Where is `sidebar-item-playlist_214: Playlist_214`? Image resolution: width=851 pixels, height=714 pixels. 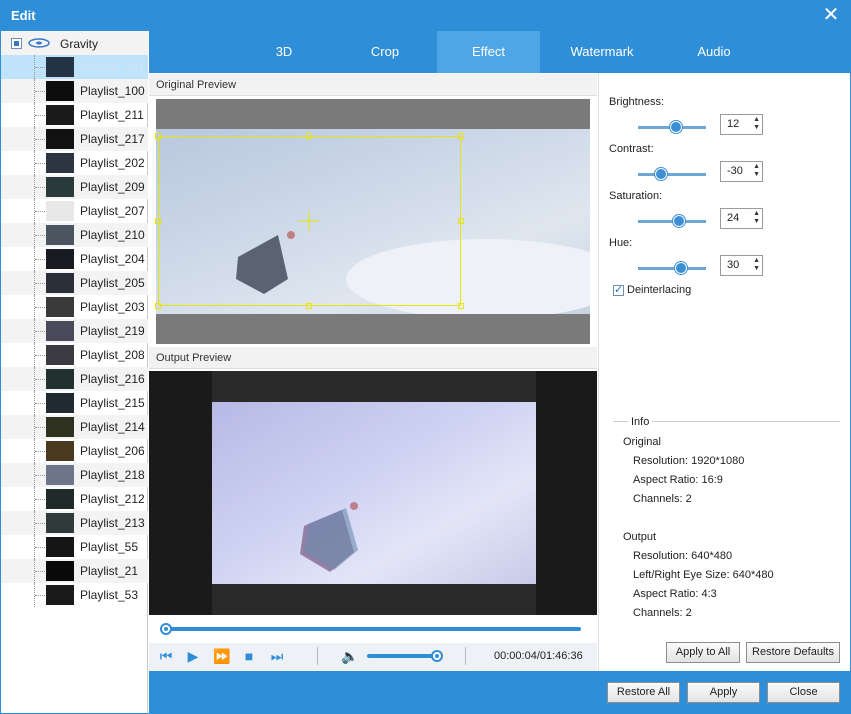
sidebar-item-playlist_214: Playlist_214 is located at coordinates (74, 427).